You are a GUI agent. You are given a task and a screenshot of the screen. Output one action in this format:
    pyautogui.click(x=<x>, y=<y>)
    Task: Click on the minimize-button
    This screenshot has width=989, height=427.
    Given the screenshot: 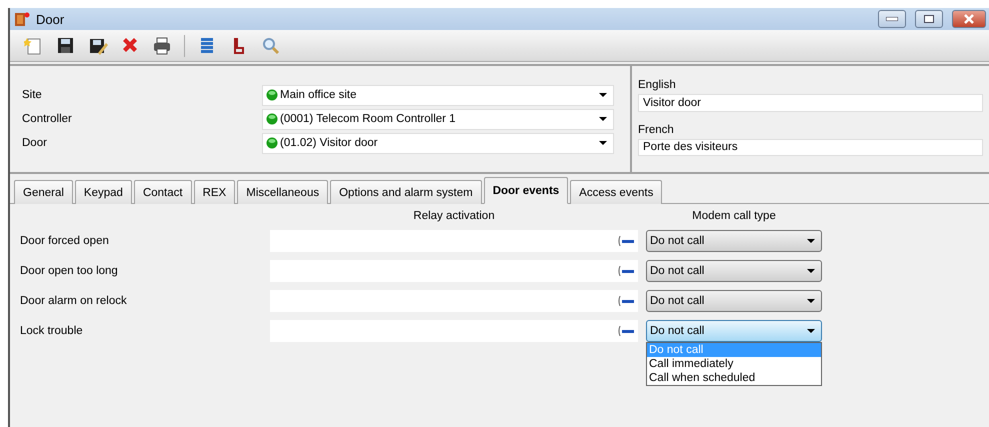 What is the action you would take?
    pyautogui.click(x=892, y=19)
    